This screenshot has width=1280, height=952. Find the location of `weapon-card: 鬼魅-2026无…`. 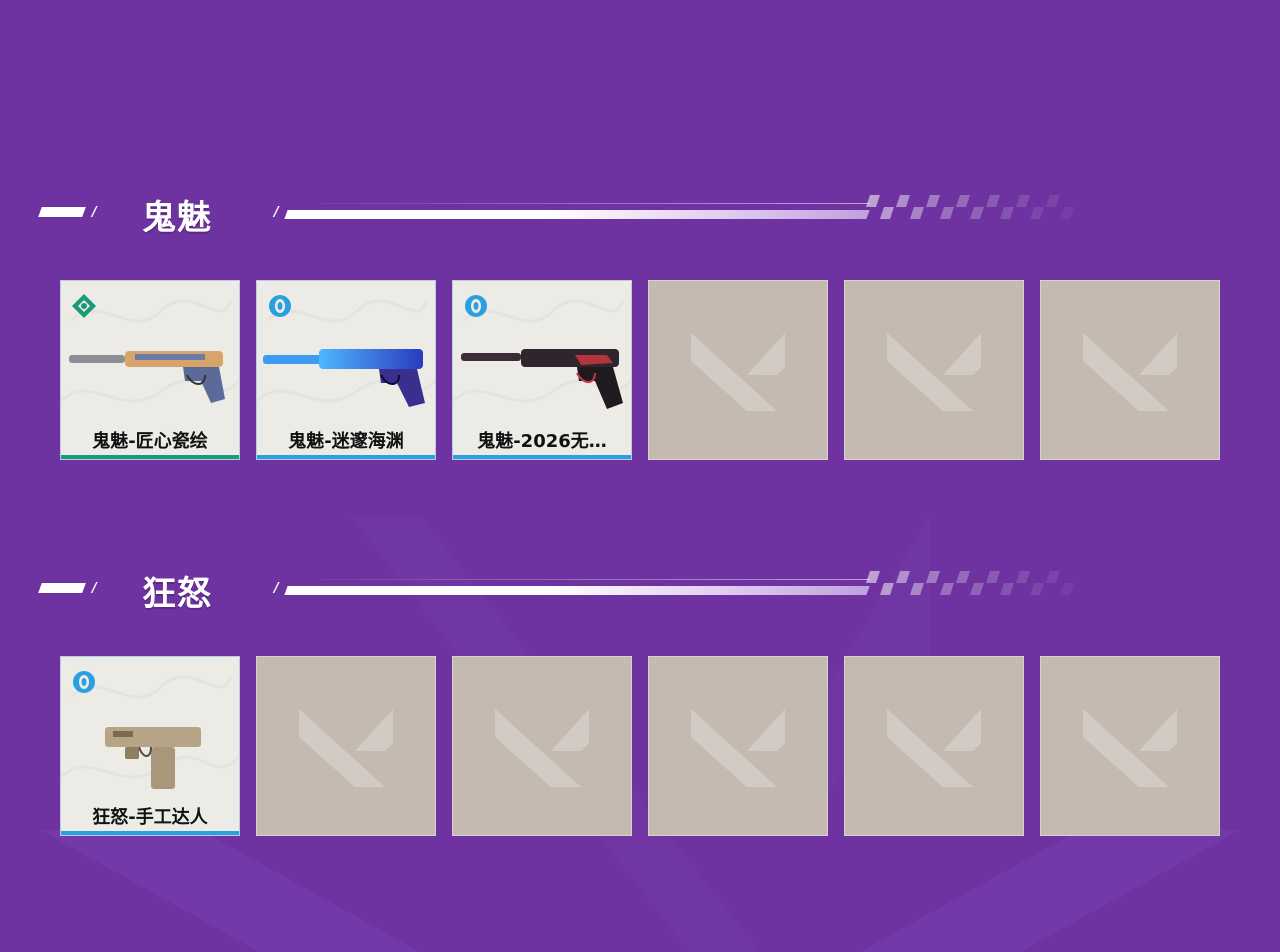

weapon-card: 鬼魅-2026无… is located at coordinates (542, 370).